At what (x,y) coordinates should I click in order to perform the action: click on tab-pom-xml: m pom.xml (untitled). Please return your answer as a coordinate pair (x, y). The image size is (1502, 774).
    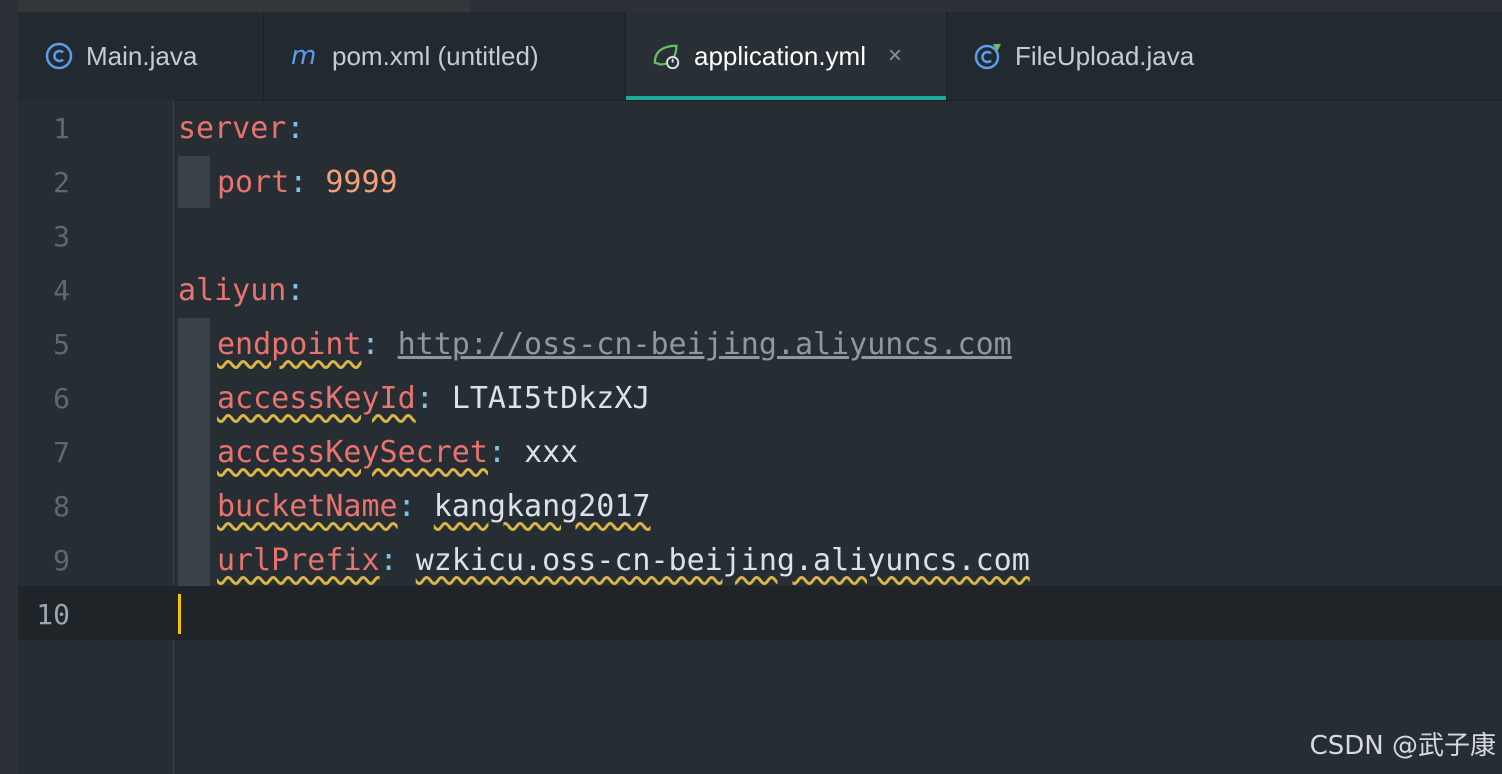
    Looking at the image, I should click on (445, 56).